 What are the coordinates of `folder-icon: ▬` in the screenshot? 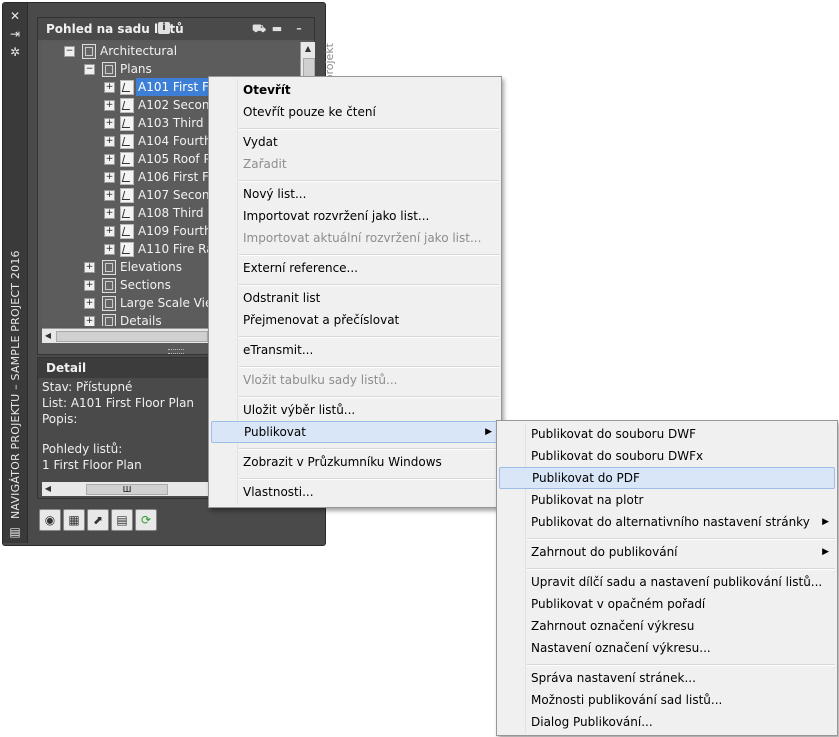 It's located at (277, 29).